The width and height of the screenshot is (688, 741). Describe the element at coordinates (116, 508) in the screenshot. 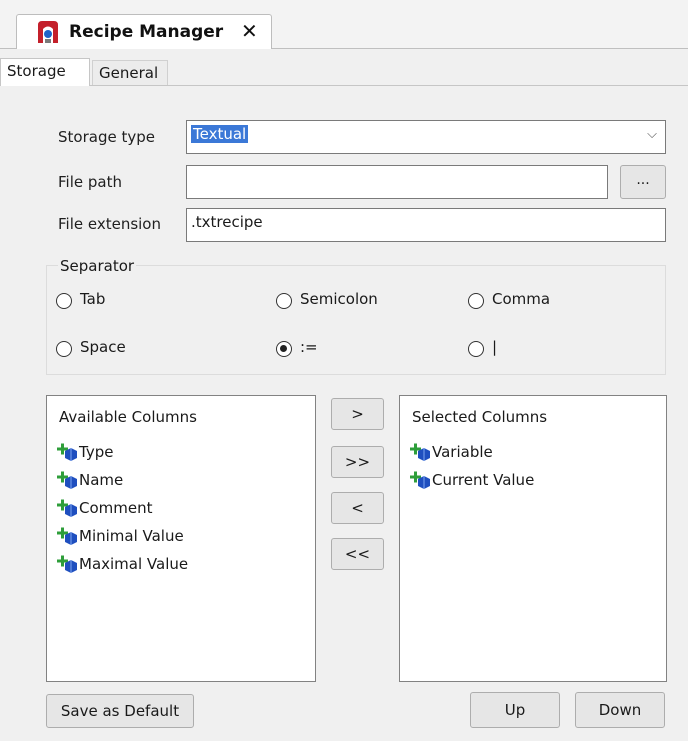

I see `item-label: Comment` at that location.